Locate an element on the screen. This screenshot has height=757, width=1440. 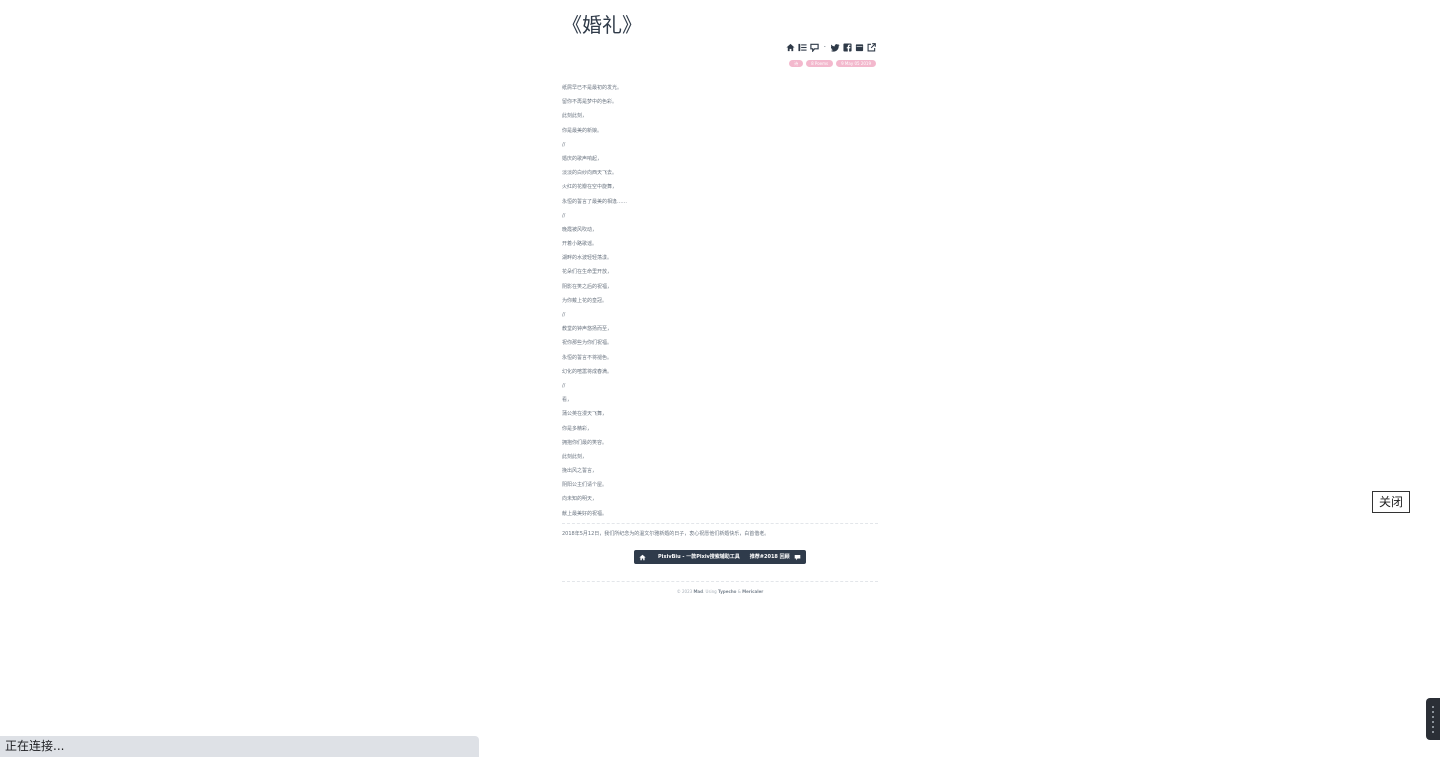
calendar-icon is located at coordinates (859, 47).